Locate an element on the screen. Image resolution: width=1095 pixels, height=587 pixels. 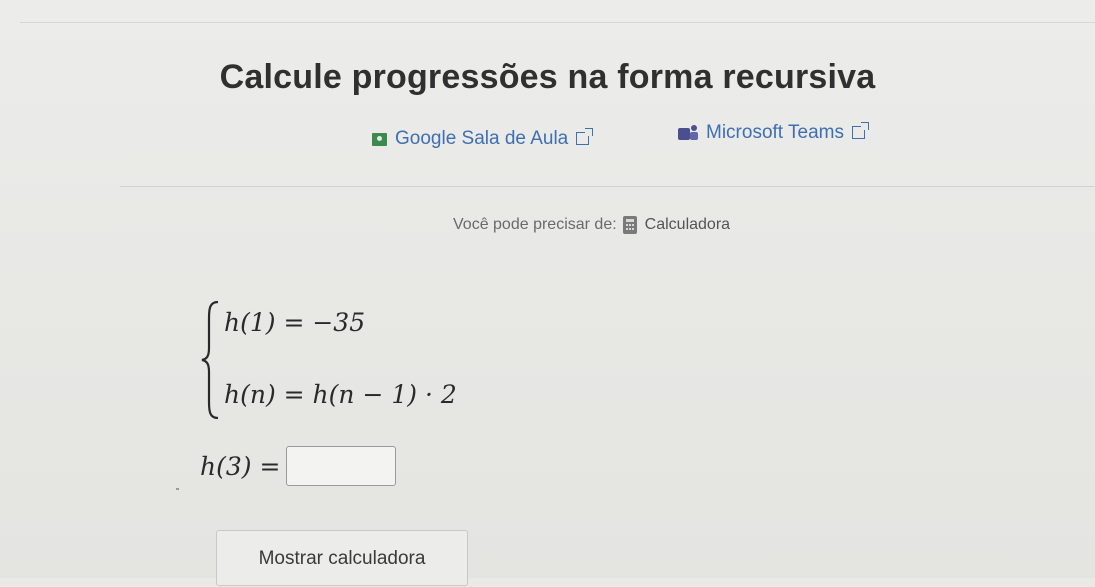
google-classroom-link: Google Sala de Aula is located at coordinates (483, 138).